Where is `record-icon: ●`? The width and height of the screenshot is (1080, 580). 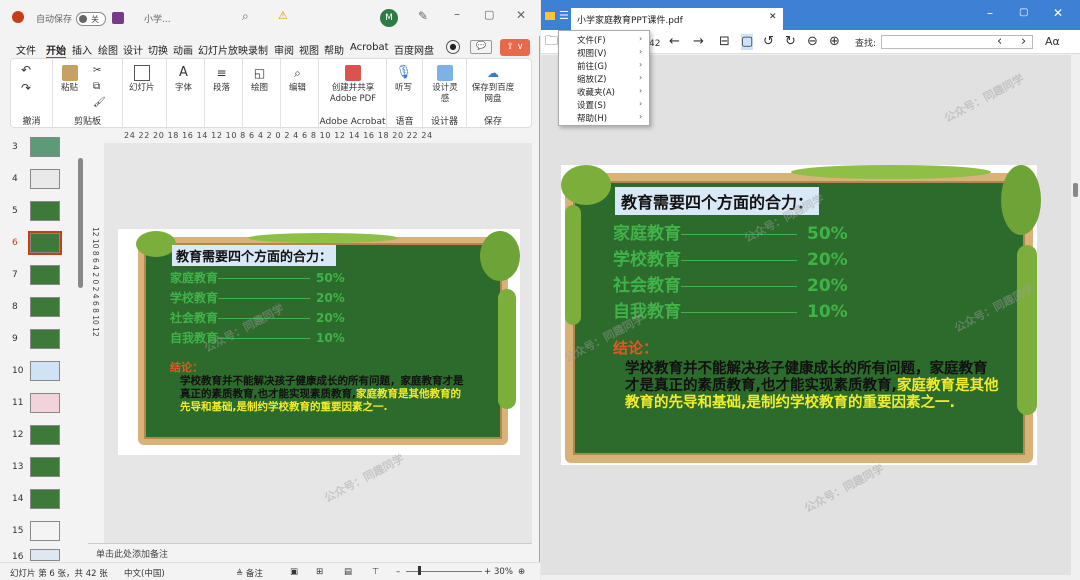 record-icon: ● is located at coordinates (453, 47).